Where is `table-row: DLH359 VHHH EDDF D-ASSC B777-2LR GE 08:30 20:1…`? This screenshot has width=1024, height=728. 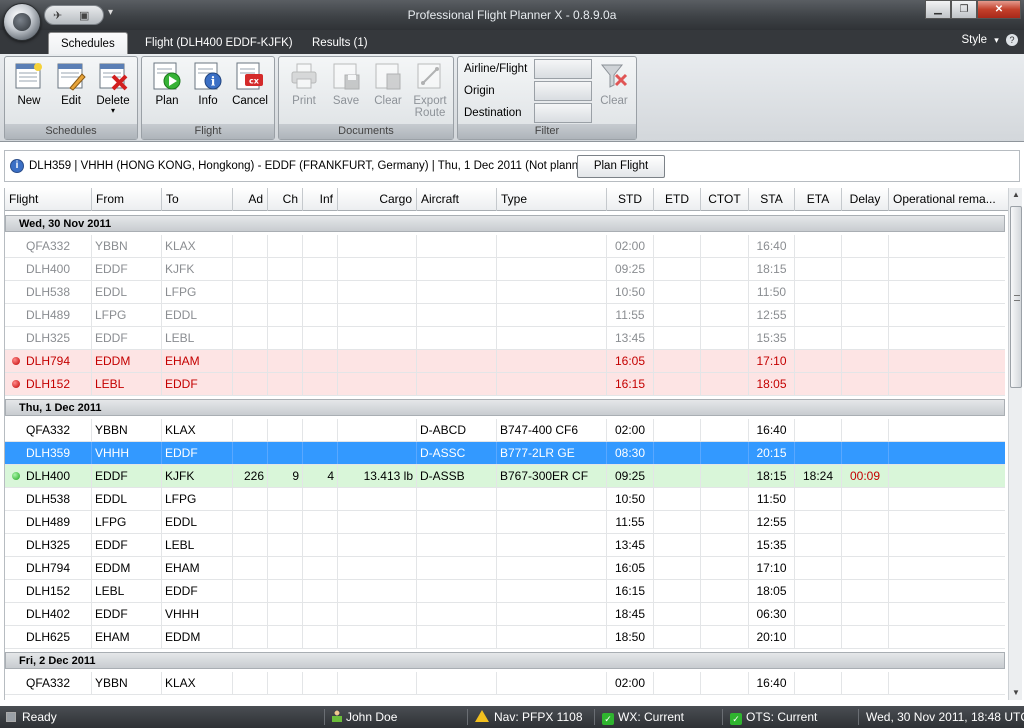
table-row: DLH359 VHHH EDDF D-ASSC B777-2LR GE 08:30 20:1… is located at coordinates (505, 453).